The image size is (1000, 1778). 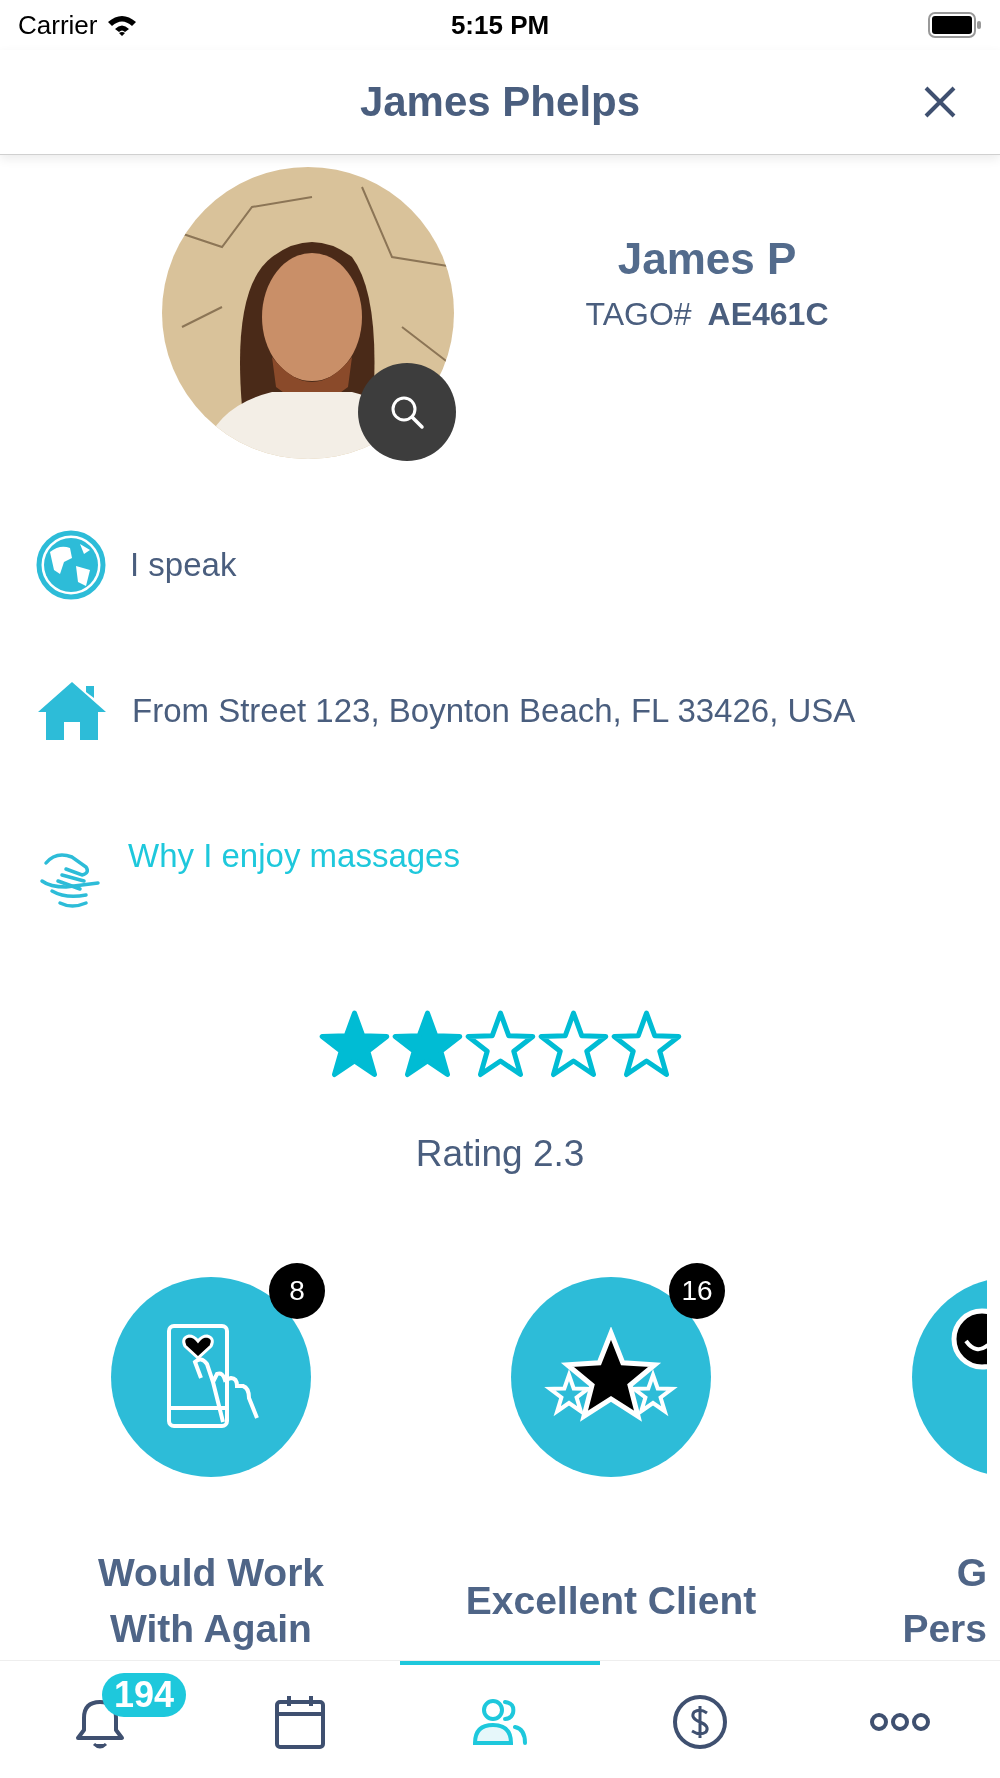 I want to click on calendar-icon, so click(x=300, y=1722).